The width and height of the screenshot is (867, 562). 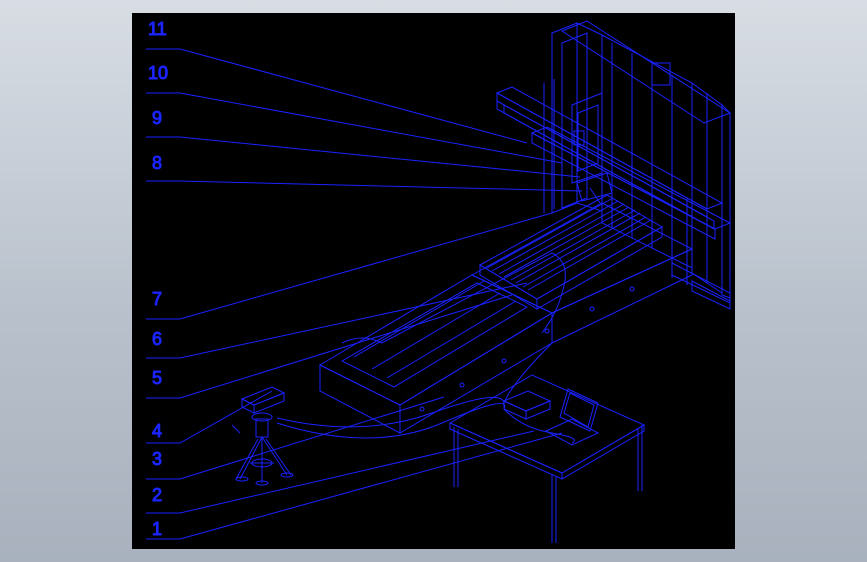 I want to click on callout-3: 3, so click(x=157, y=459).